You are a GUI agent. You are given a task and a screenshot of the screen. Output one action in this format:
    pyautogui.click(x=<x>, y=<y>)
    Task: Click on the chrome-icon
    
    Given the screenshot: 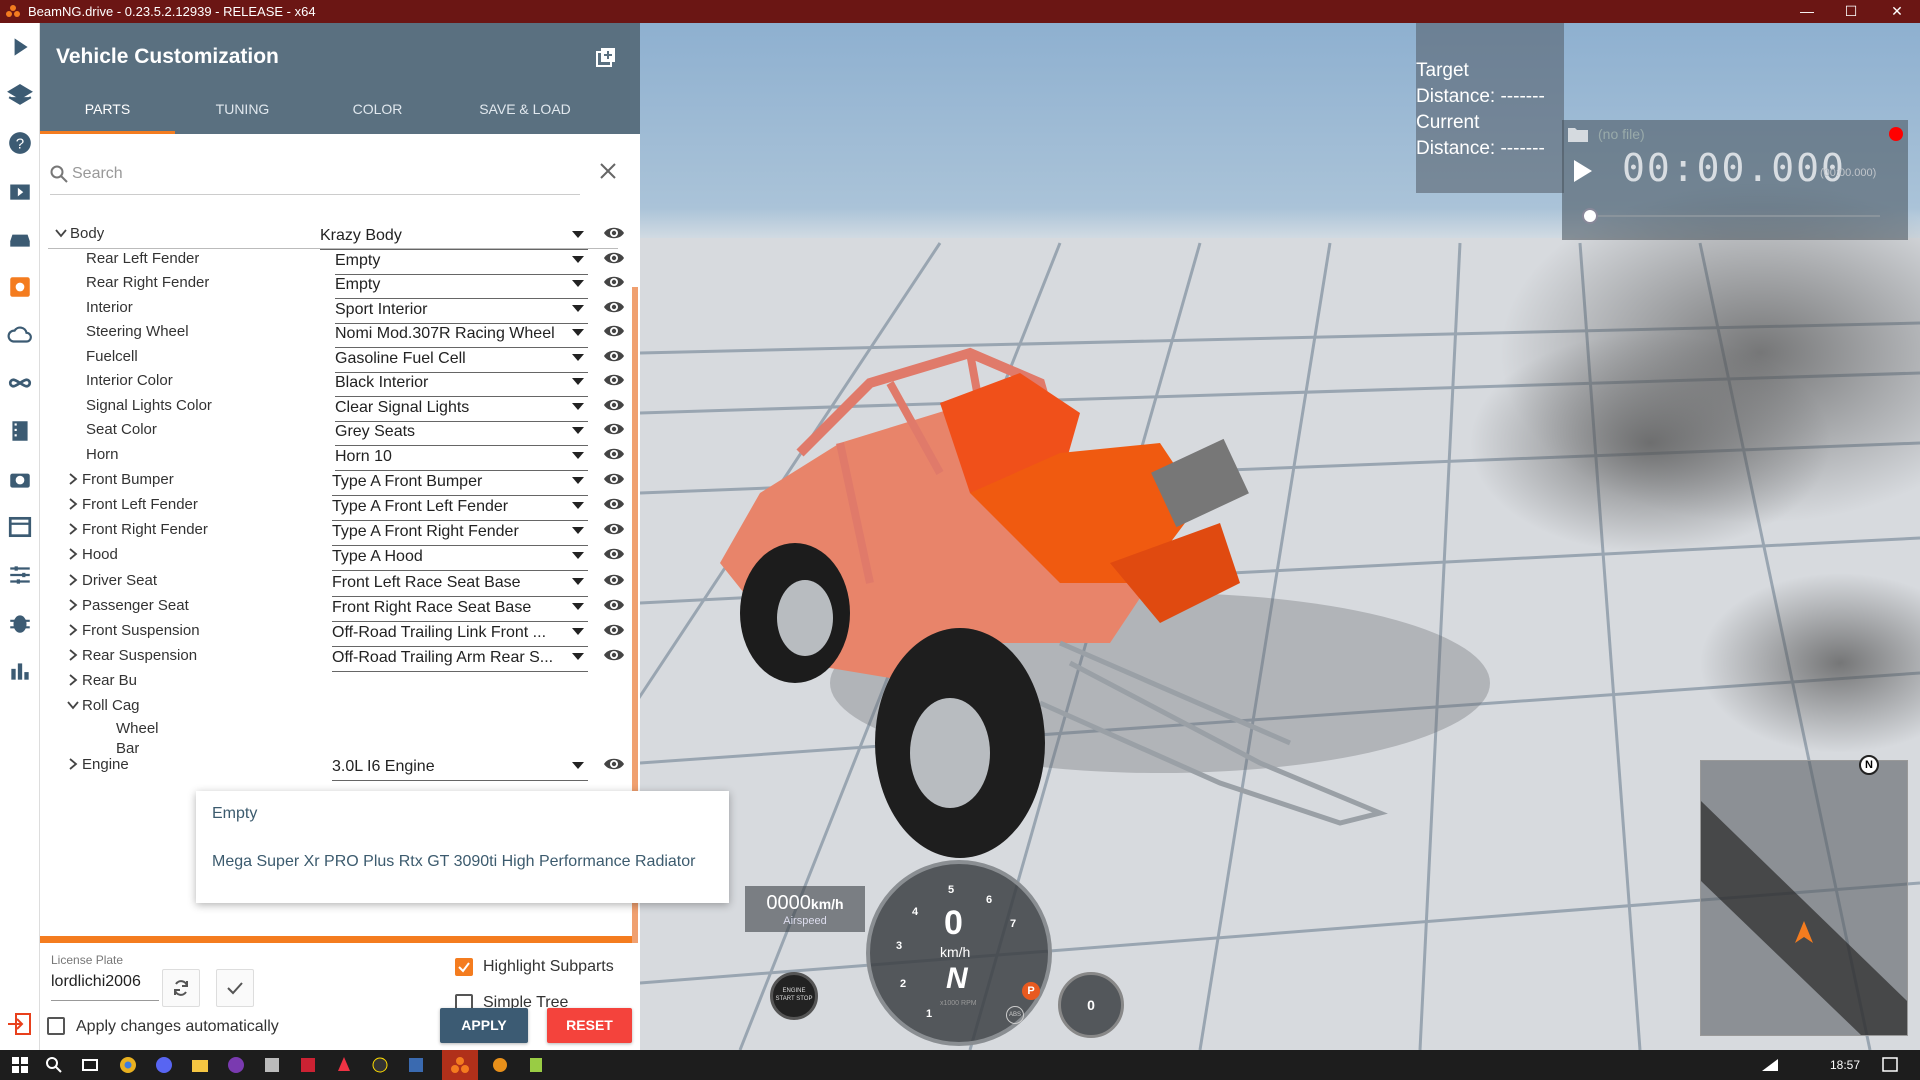 What is the action you would take?
    pyautogui.click(x=128, y=1065)
    